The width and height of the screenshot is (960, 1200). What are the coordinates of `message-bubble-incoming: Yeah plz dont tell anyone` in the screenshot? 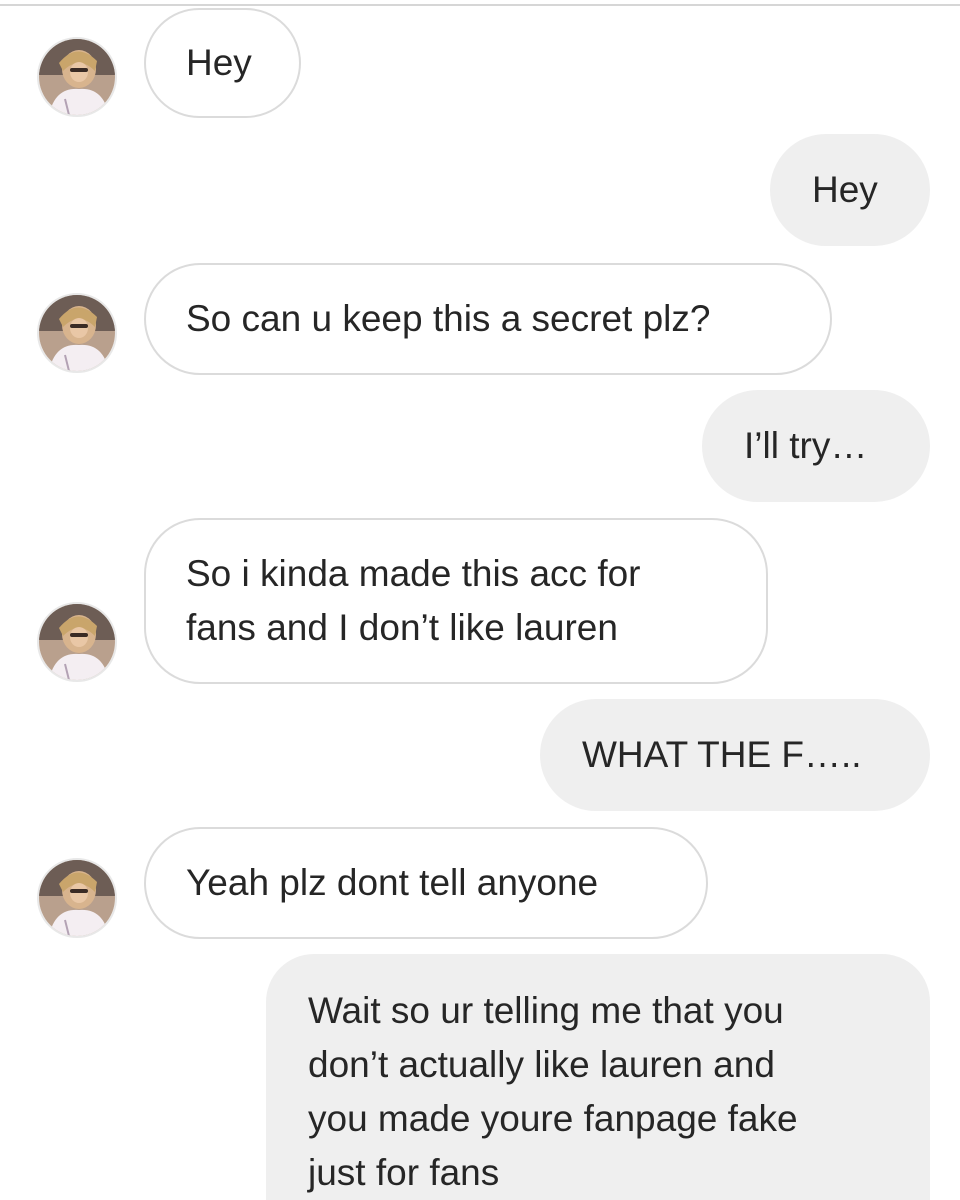 It's located at (426, 883).